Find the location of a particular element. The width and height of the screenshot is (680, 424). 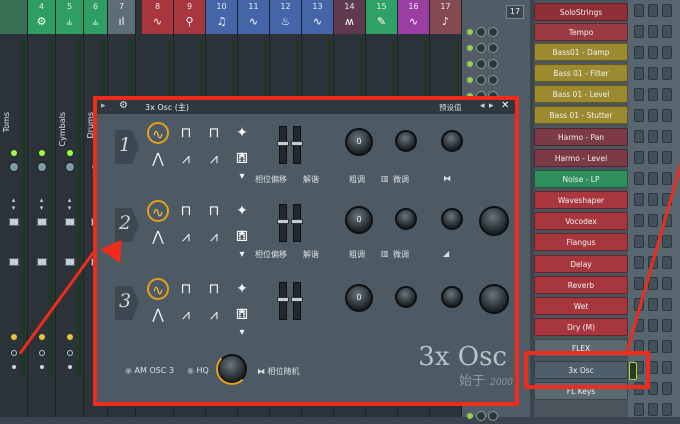

pattern-item: Bass 01 - Level is located at coordinates (581, 94).